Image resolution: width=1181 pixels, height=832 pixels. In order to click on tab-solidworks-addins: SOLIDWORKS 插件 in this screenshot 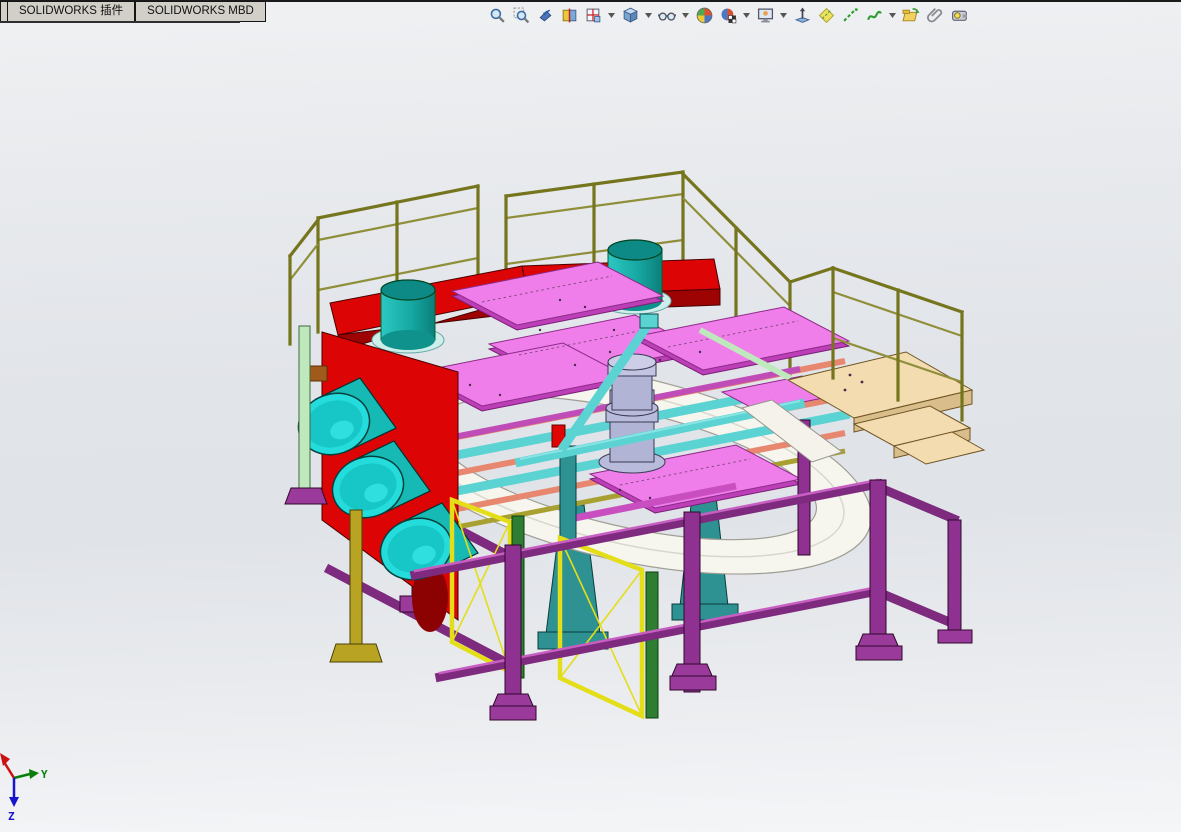, I will do `click(71, 11)`.